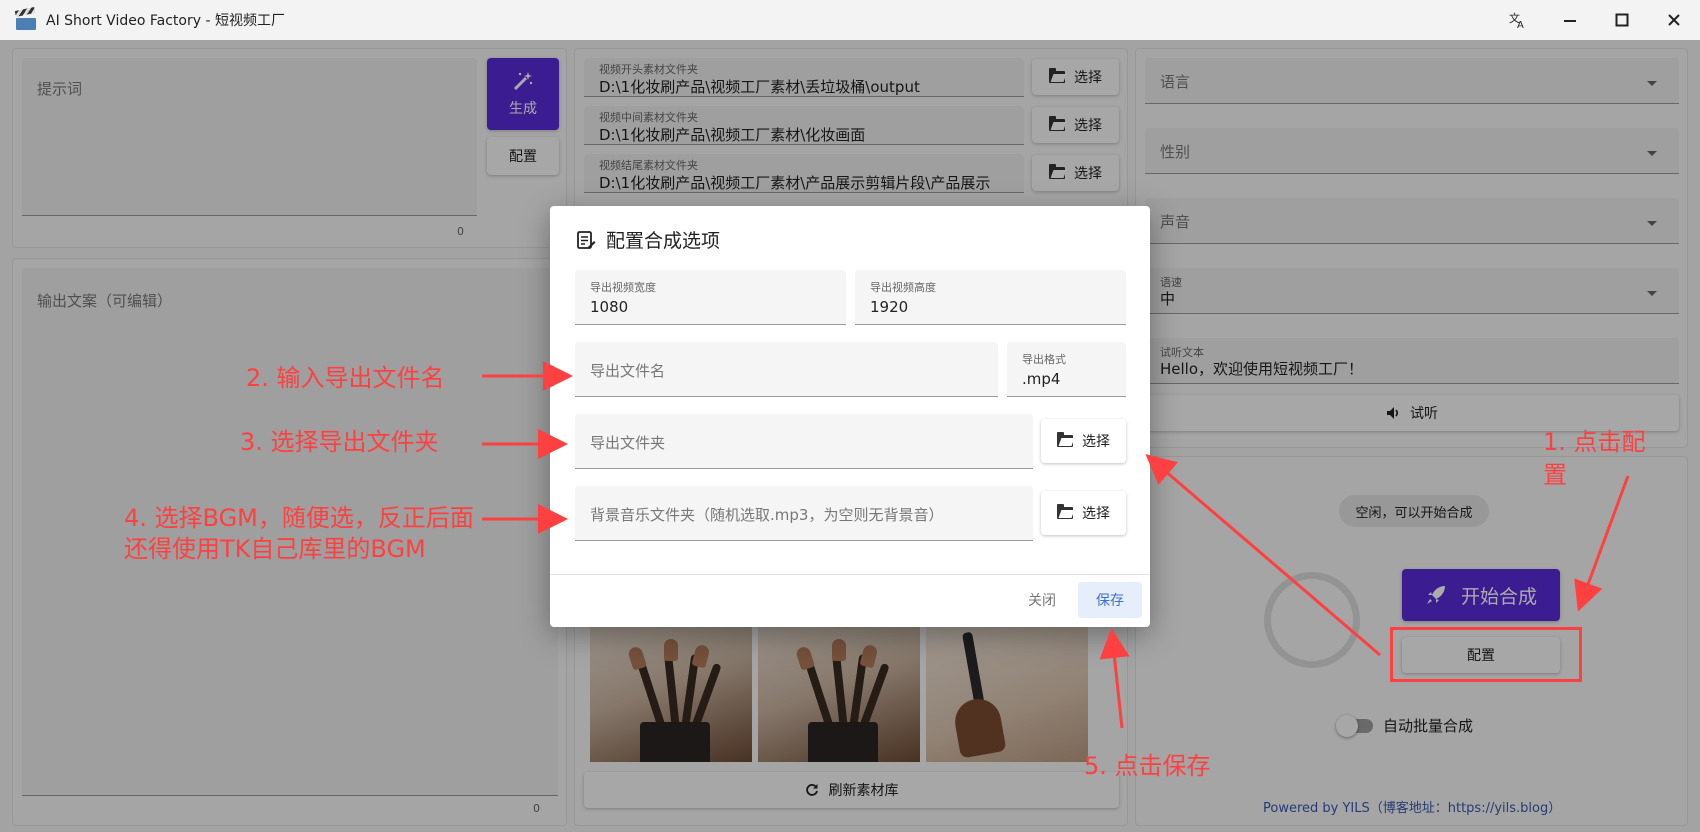 Image resolution: width=1700 pixels, height=832 pixels. Describe the element at coordinates (339, 442) in the screenshot. I see `annotation-step-3: 3. 选择导出文件夹` at that location.